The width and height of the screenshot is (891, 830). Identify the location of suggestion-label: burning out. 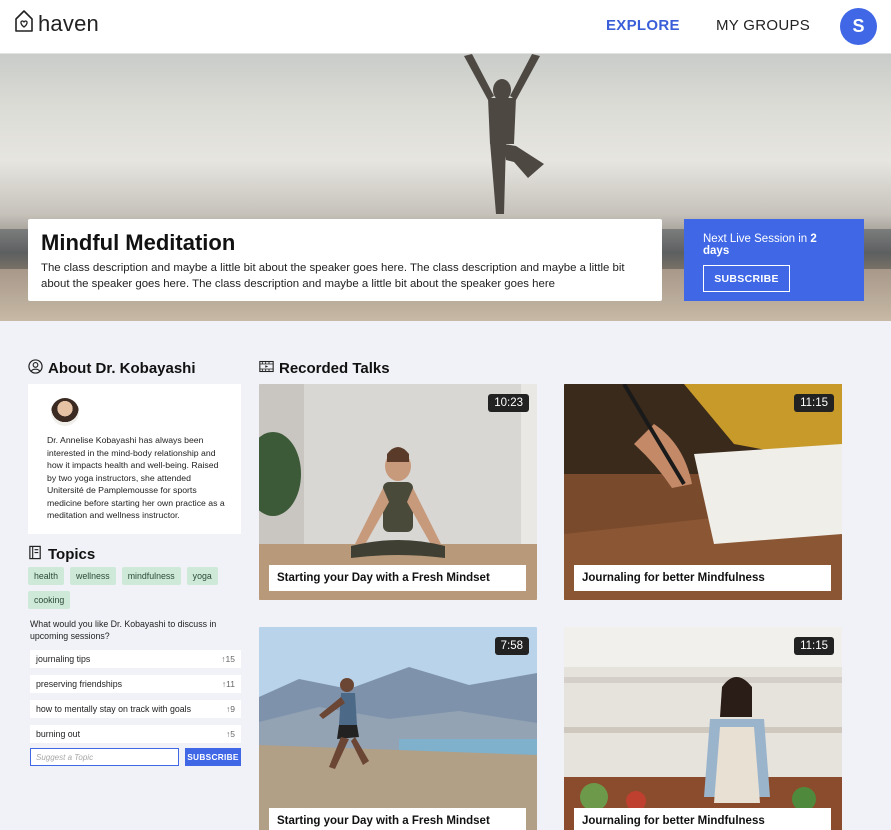
(58, 734).